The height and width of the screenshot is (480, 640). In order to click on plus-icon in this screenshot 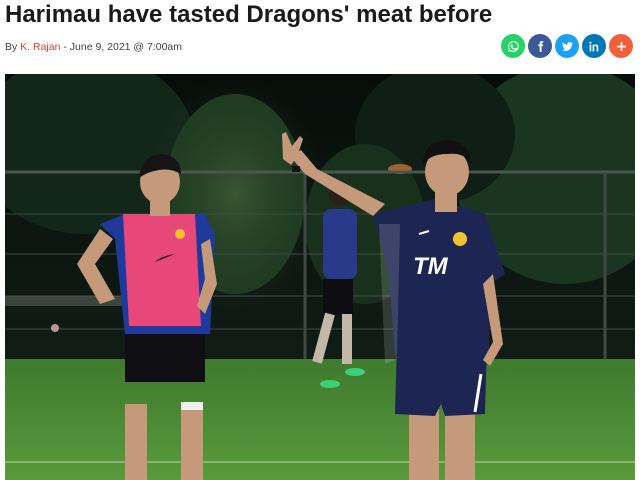, I will do `click(621, 46)`.